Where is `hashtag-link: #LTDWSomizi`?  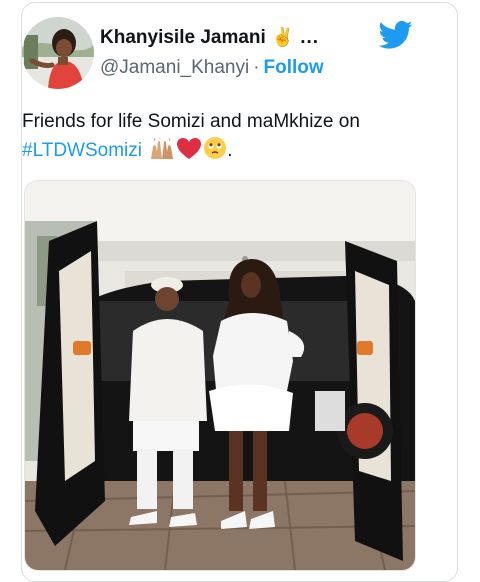 hashtag-link: #LTDWSomizi is located at coordinates (82, 150).